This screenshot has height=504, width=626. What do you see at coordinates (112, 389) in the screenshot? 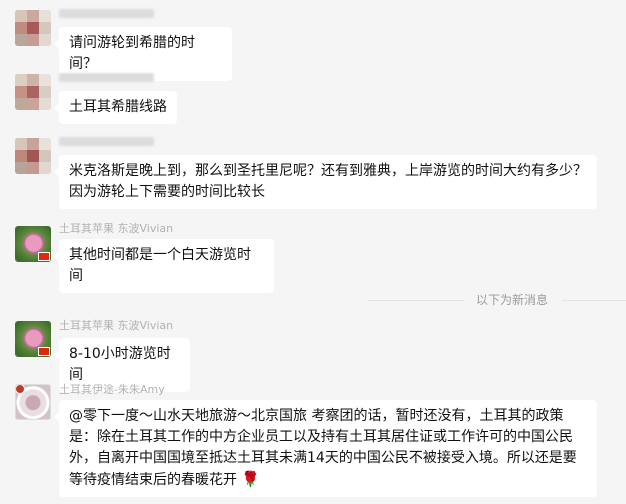
I see `sender-name: 土耳其伊途-朱朱Amy` at bounding box center [112, 389].